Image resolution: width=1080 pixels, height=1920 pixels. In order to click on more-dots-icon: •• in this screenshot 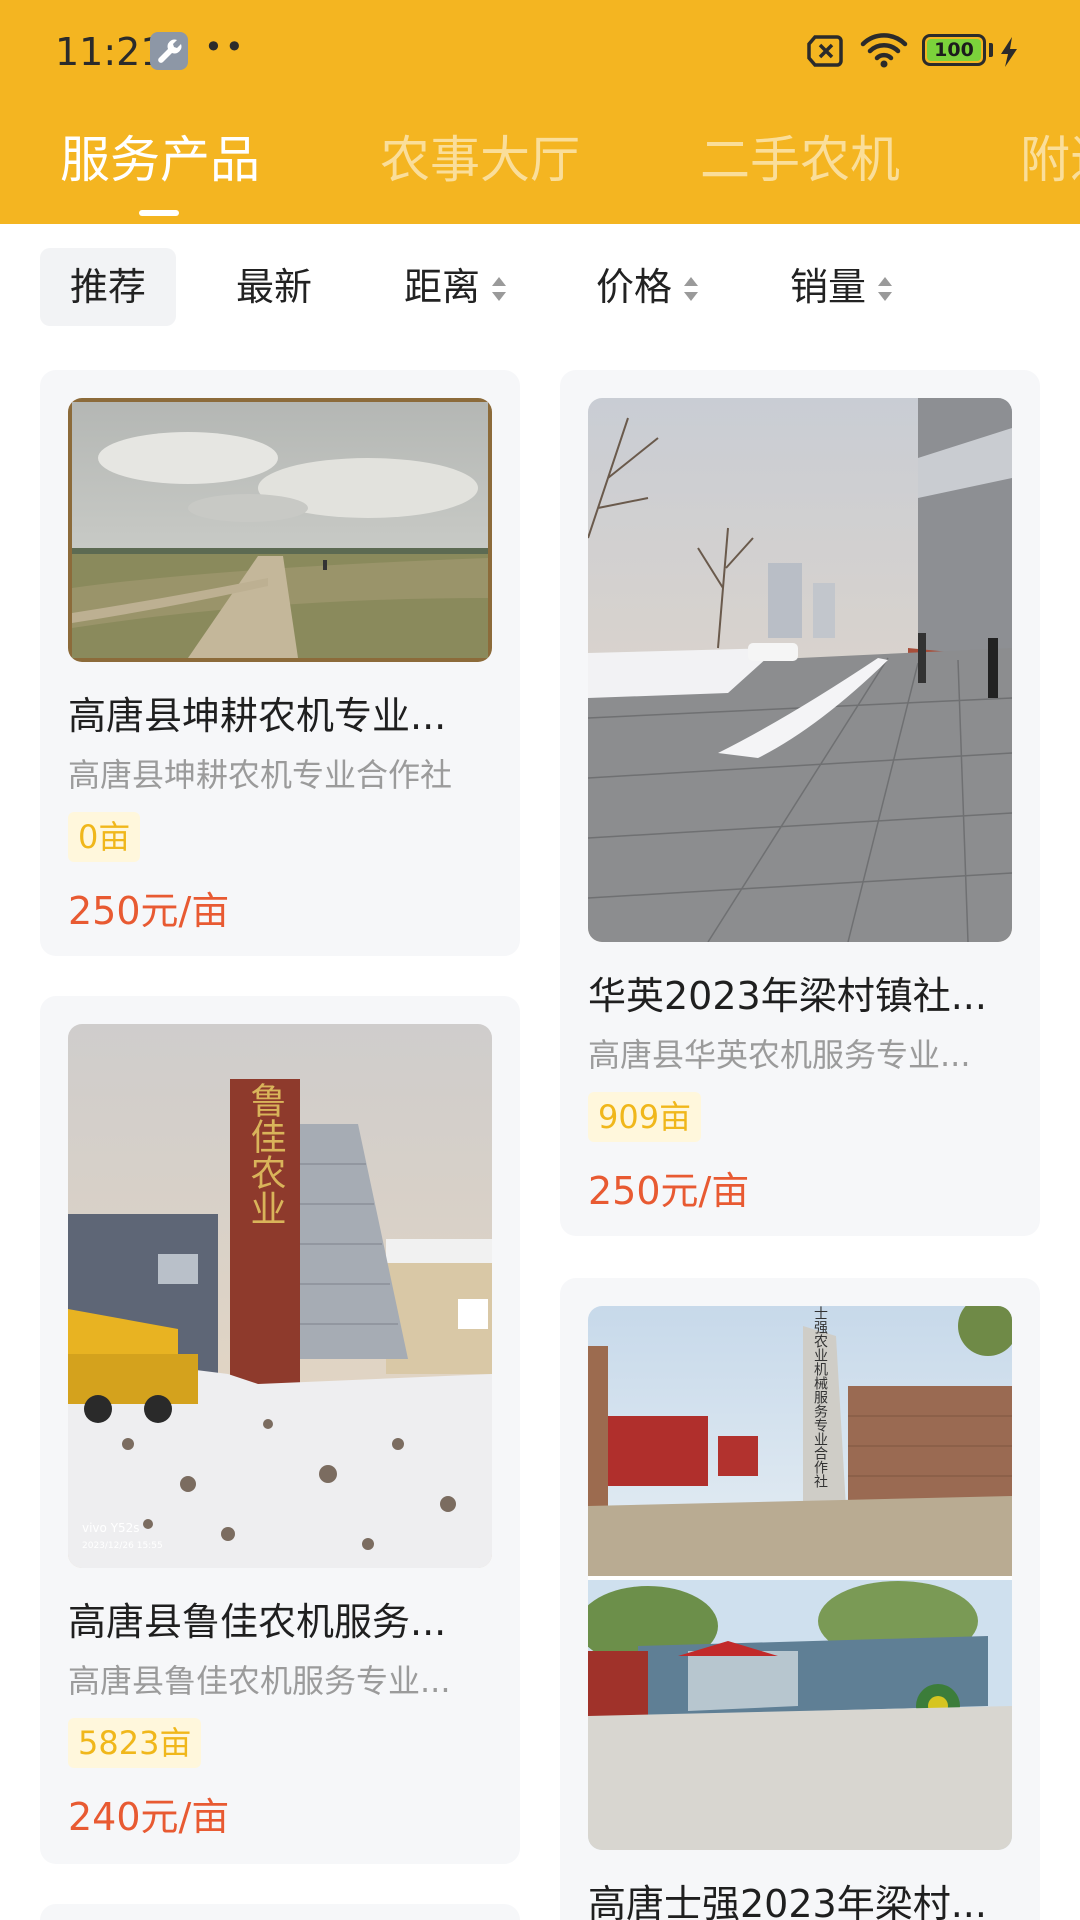, I will do `click(225, 47)`.